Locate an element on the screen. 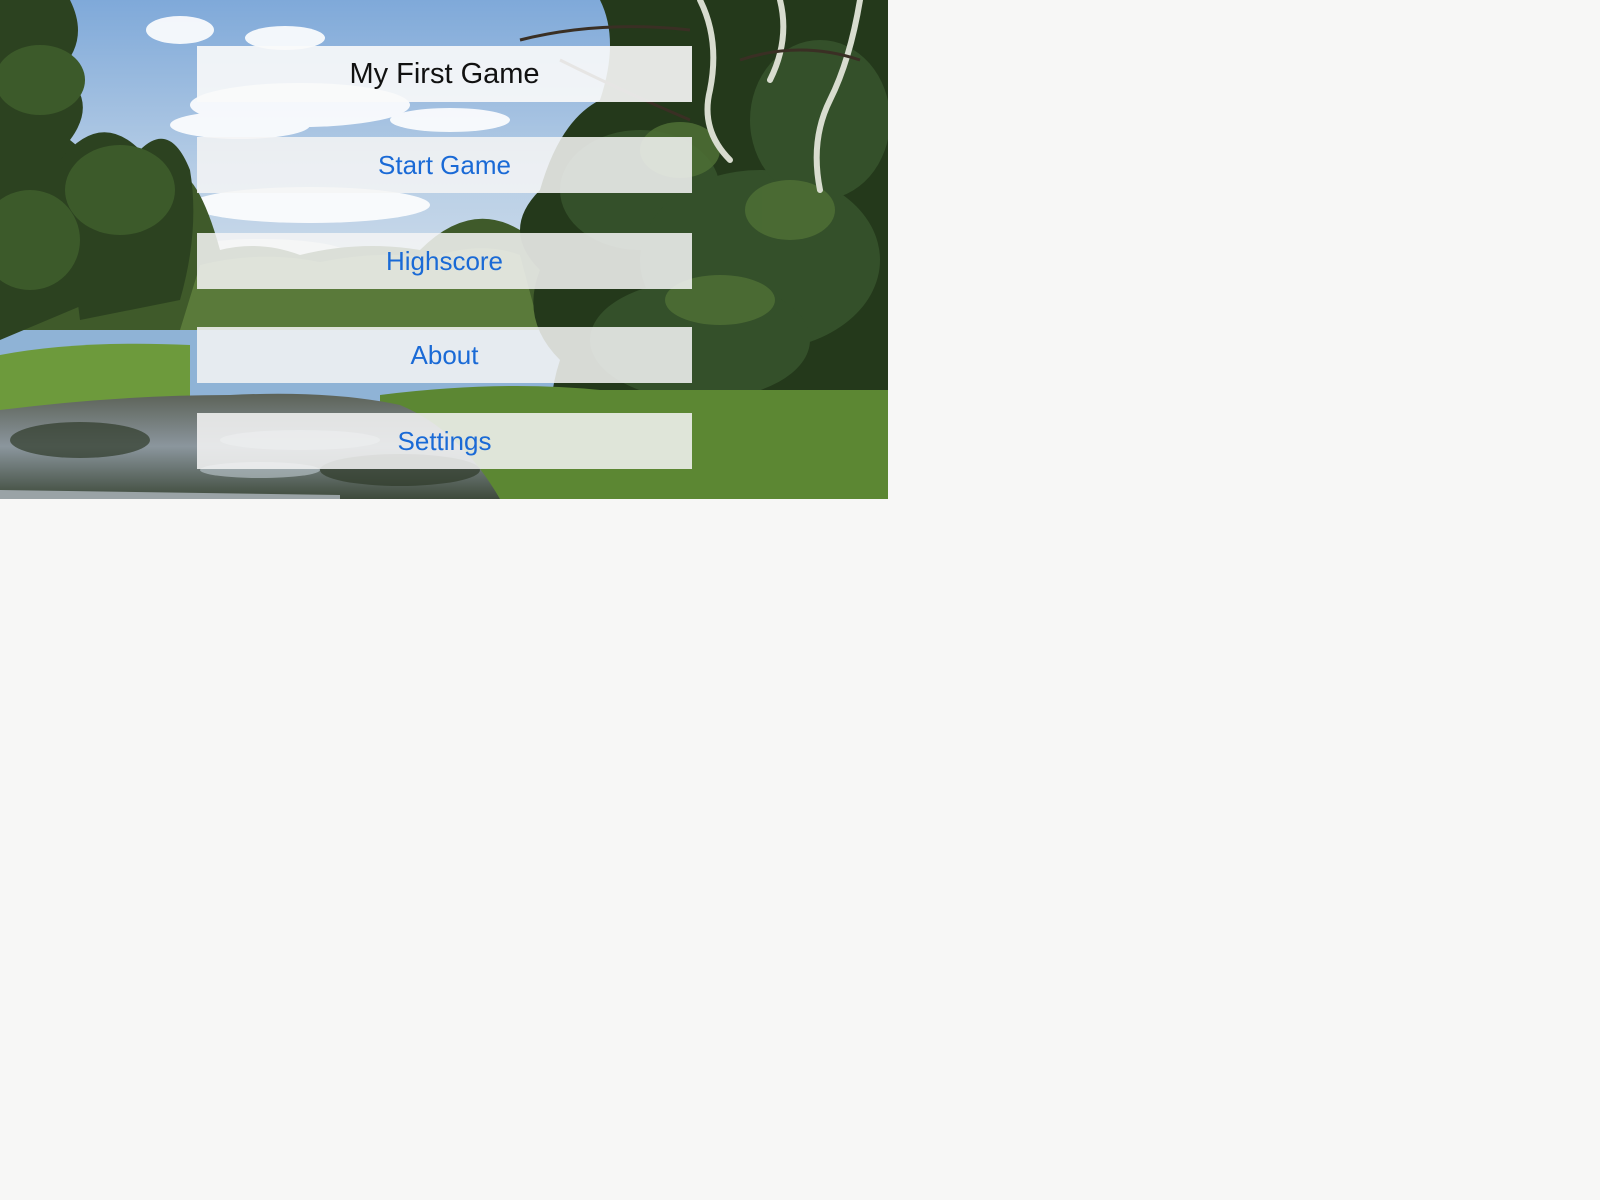 This screenshot has height=1200, width=1600. about-button: About is located at coordinates (444, 355).